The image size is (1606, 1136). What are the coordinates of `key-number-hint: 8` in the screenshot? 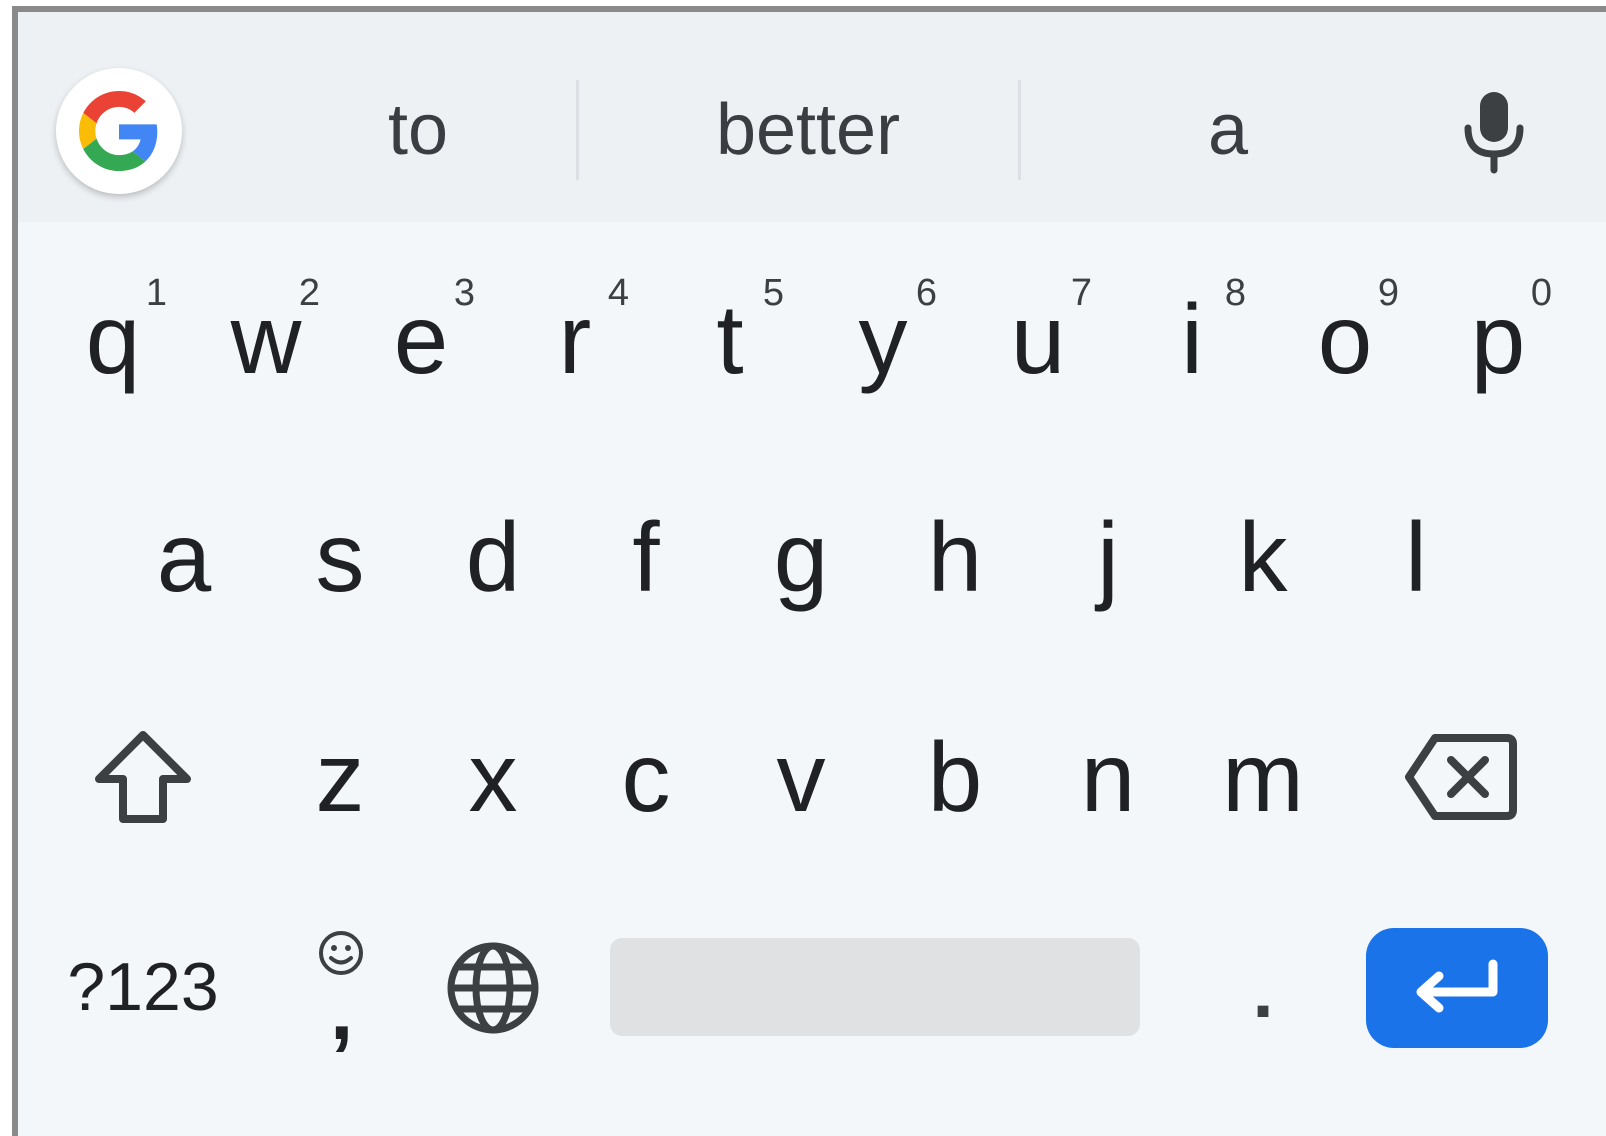 It's located at (1235, 293).